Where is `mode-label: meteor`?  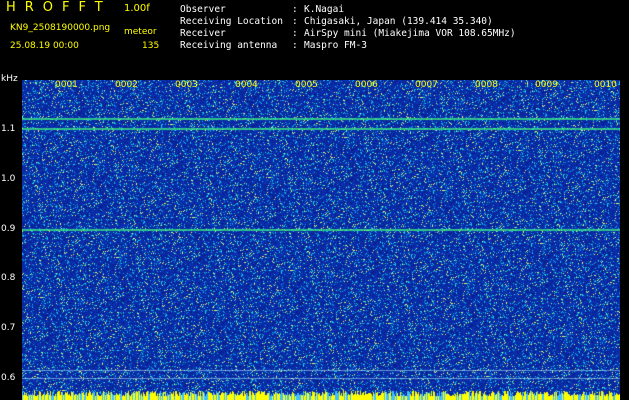 mode-label: meteor is located at coordinates (140, 32).